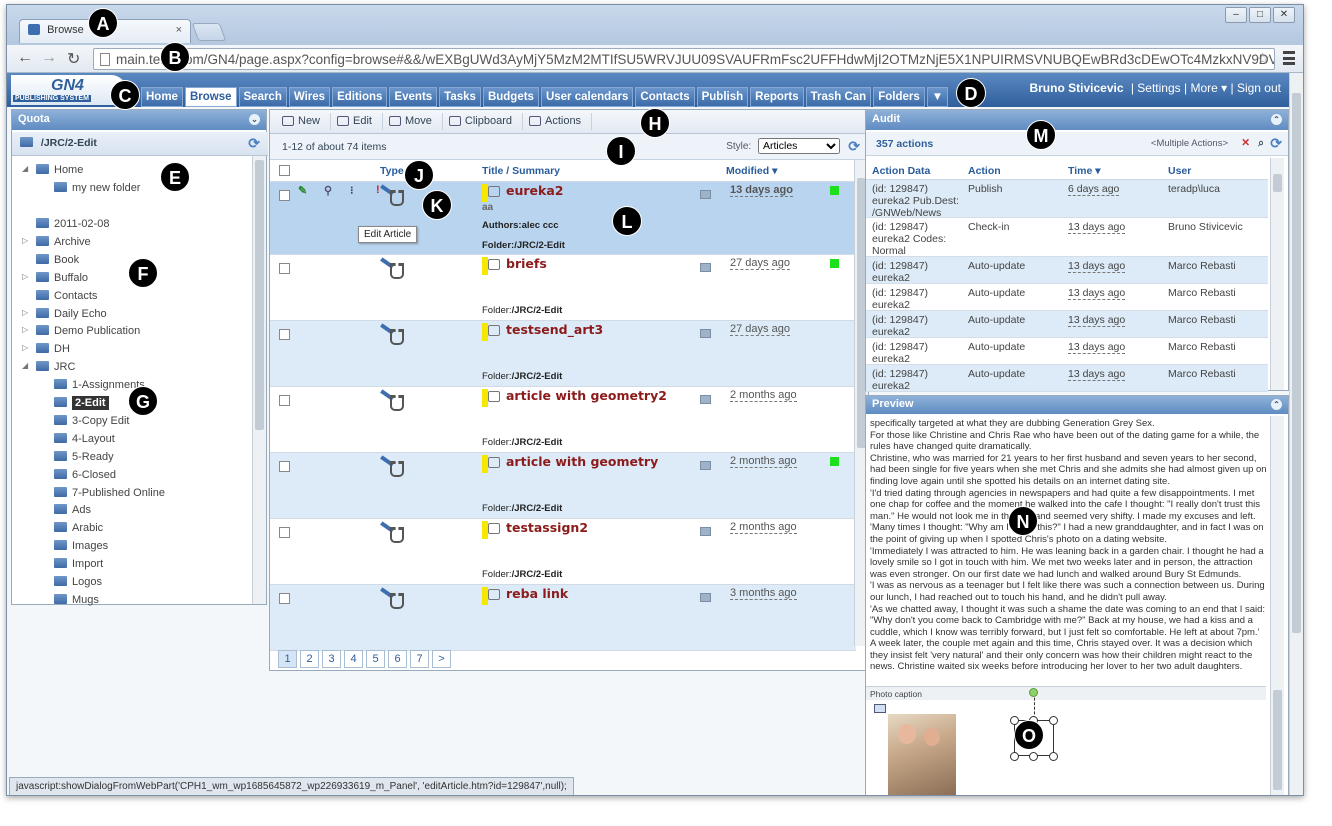 This screenshot has height=826, width=1332. Describe the element at coordinates (534, 190) in the screenshot. I see `article-title: eureka2` at that location.